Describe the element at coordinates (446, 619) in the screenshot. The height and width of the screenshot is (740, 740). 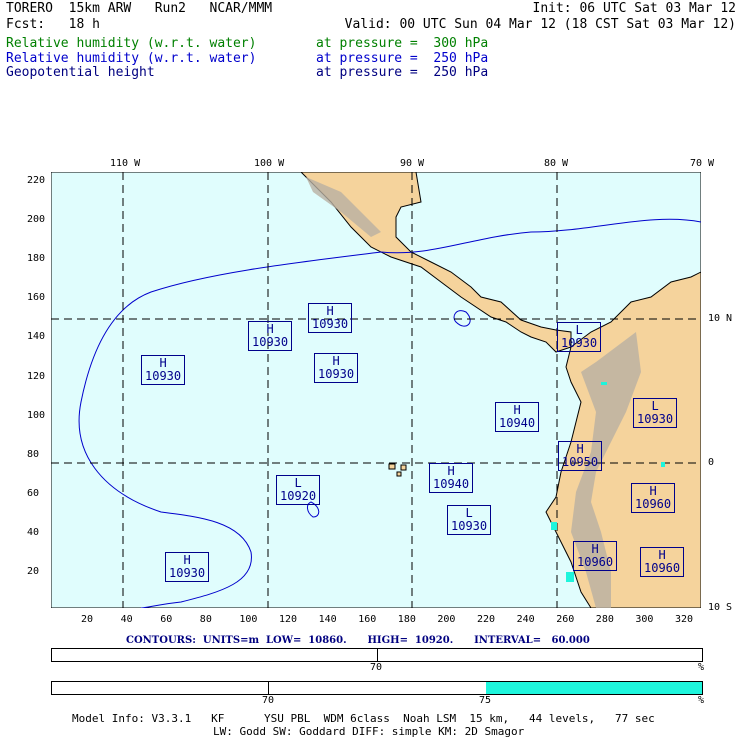
I see `x-tick-label: 200` at that location.